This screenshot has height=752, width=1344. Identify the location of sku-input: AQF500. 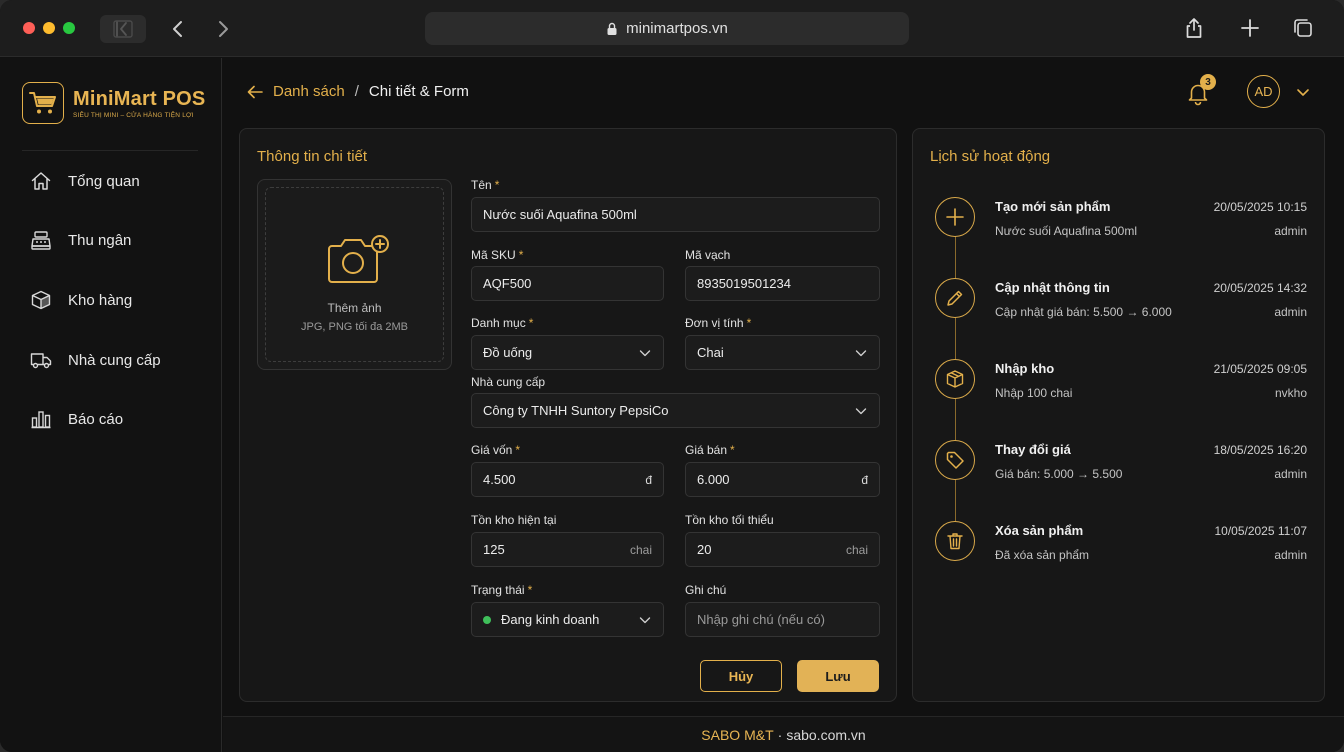
(567, 283).